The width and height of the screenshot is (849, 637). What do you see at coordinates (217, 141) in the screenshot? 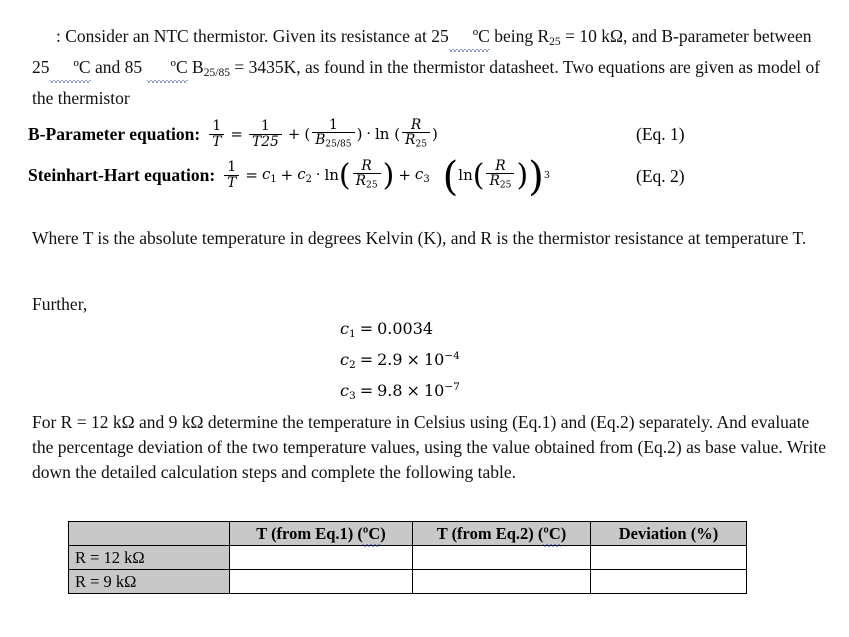
I see `eq1-lhs-denominator: T` at bounding box center [217, 141].